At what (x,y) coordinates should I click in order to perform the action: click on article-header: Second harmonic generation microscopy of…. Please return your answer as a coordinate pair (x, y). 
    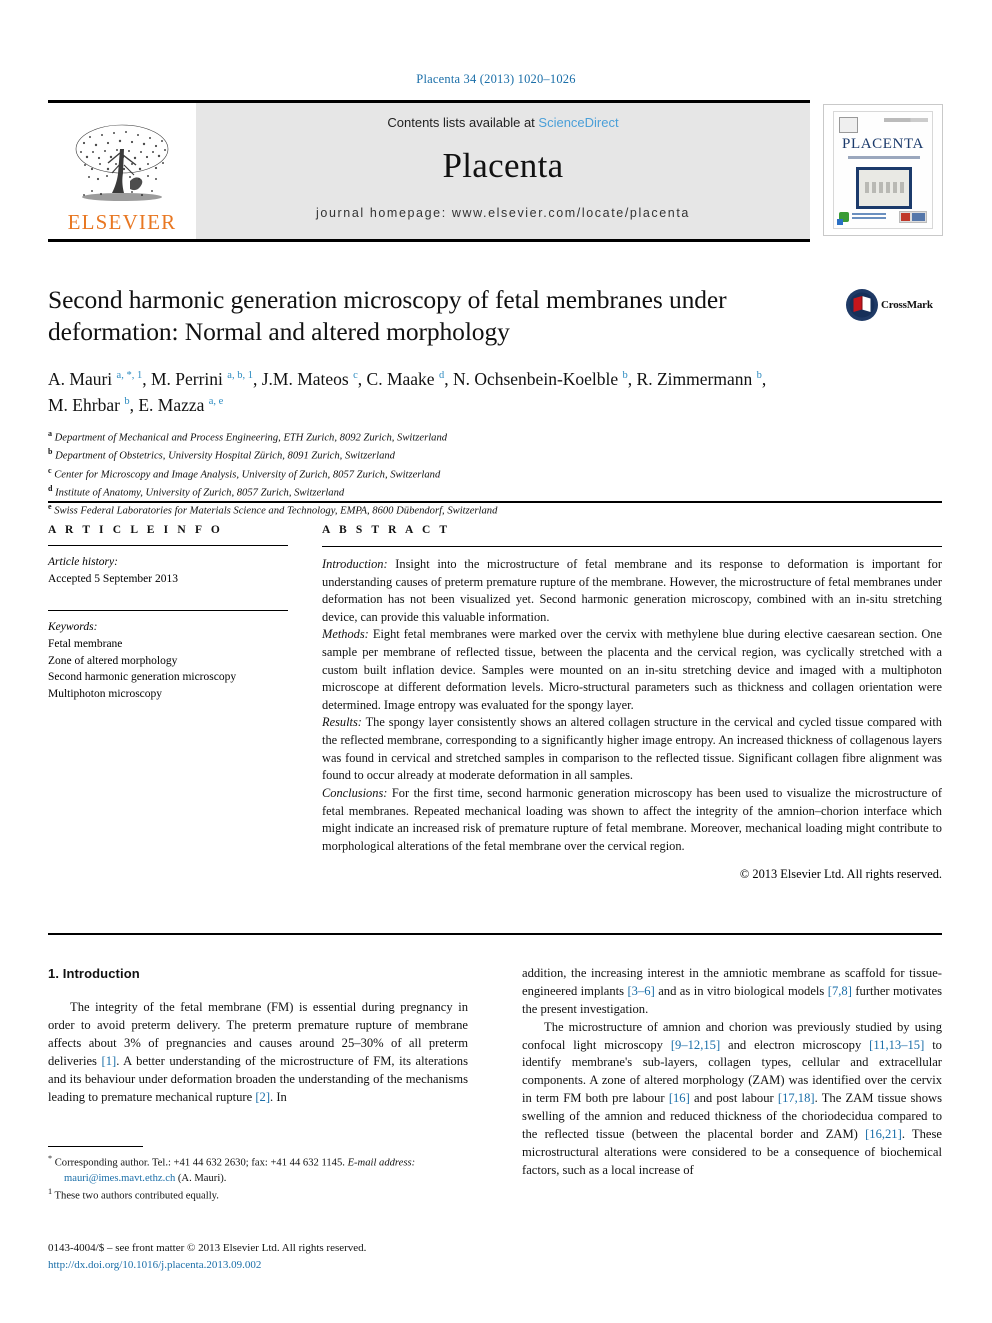
    Looking at the image, I should click on (443, 401).